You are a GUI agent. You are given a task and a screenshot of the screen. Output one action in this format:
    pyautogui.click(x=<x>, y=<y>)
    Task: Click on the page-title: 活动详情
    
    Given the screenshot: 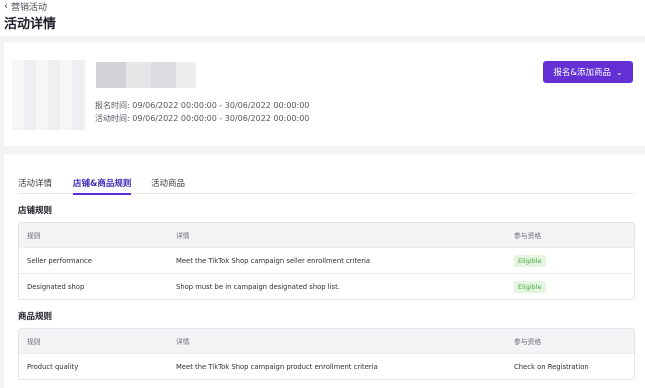 What is the action you would take?
    pyautogui.click(x=30, y=24)
    